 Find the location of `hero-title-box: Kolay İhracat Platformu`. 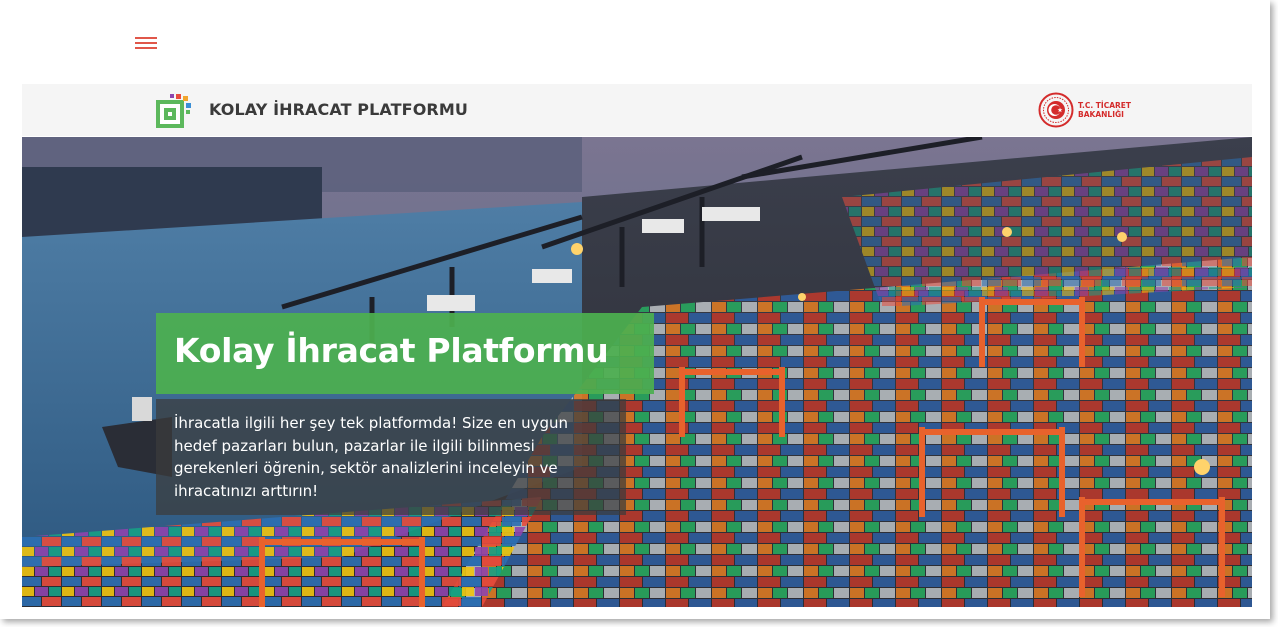

hero-title-box: Kolay İhracat Platformu is located at coordinates (405, 353).